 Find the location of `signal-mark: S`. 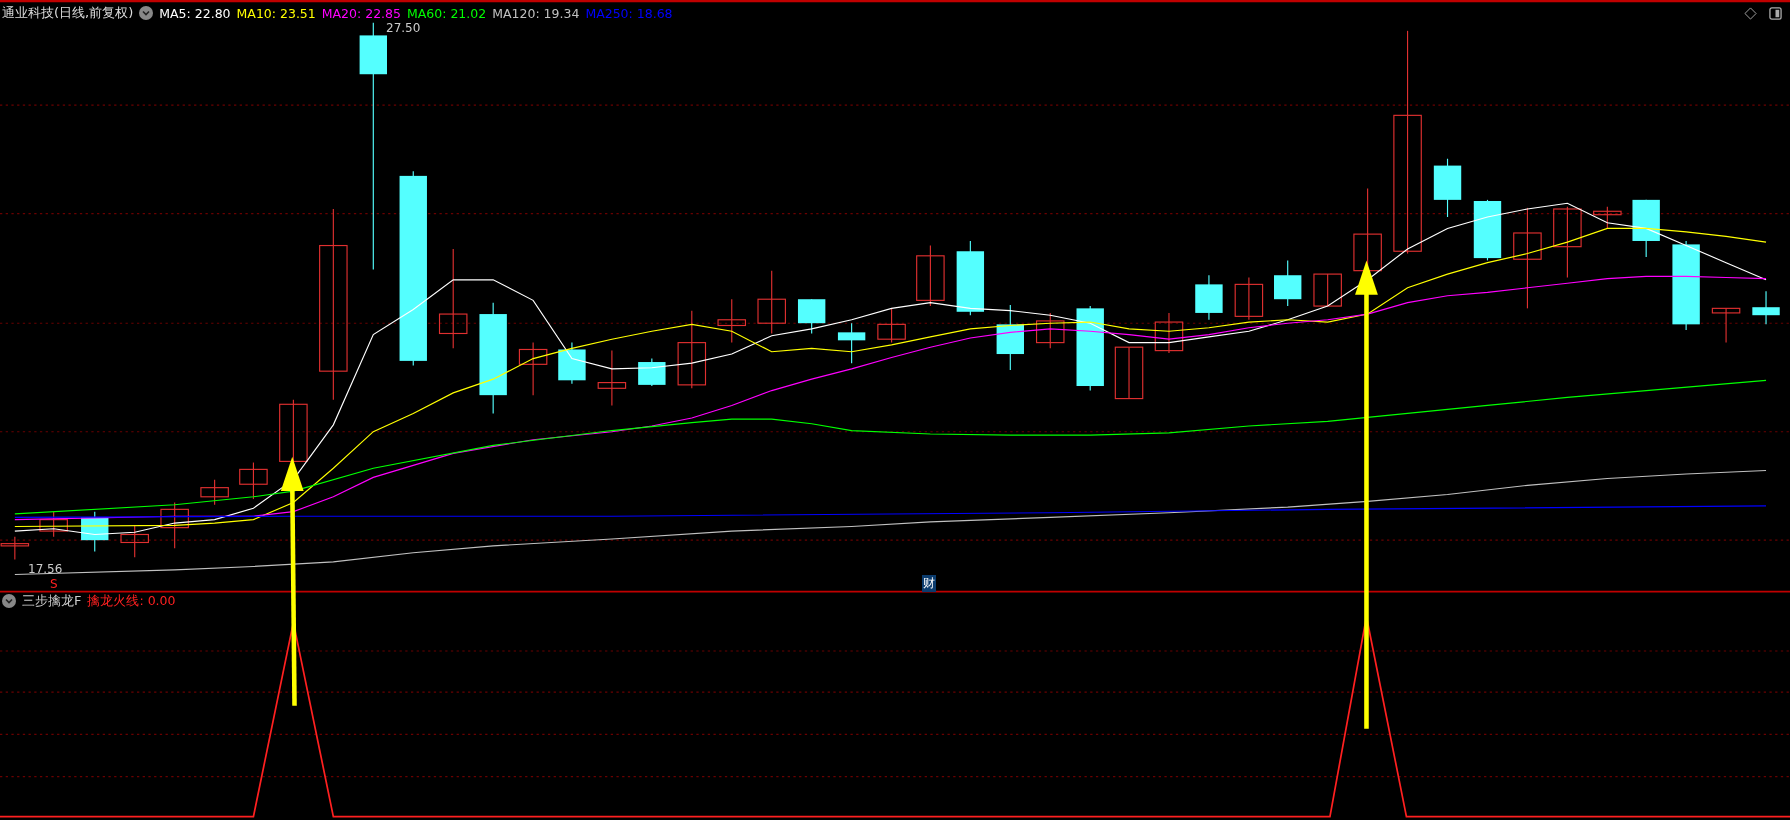

signal-mark: S is located at coordinates (54, 584).